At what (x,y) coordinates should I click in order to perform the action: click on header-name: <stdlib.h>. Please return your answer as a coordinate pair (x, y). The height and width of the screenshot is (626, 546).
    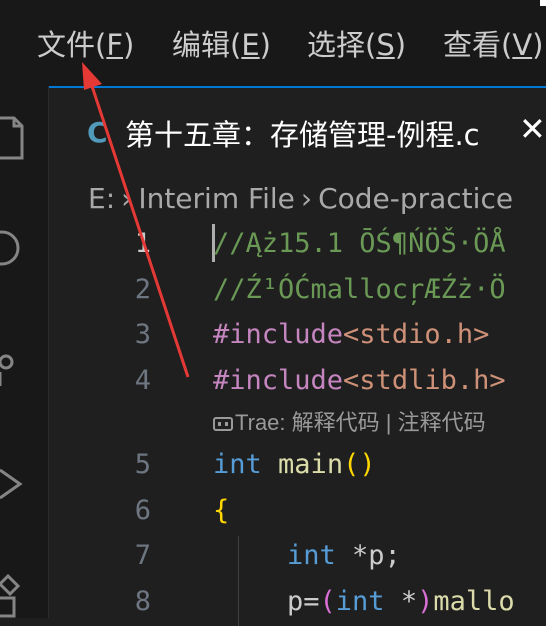
    Looking at the image, I should click on (424, 380).